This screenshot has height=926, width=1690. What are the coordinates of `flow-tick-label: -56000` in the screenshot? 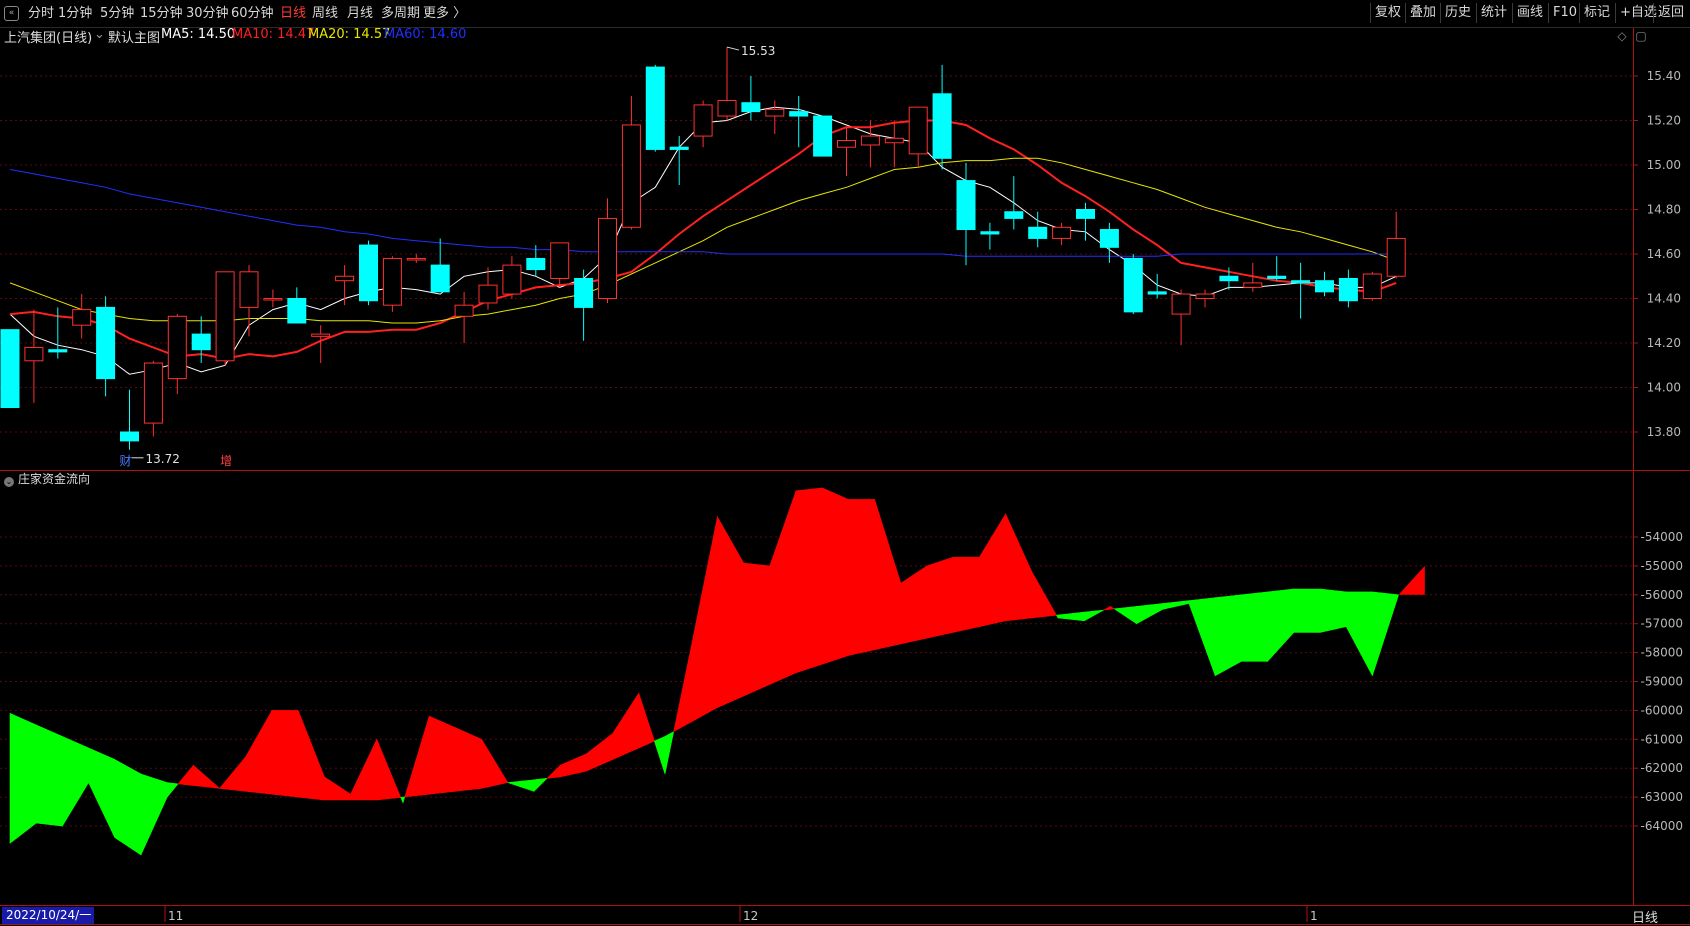 It's located at (1661, 595).